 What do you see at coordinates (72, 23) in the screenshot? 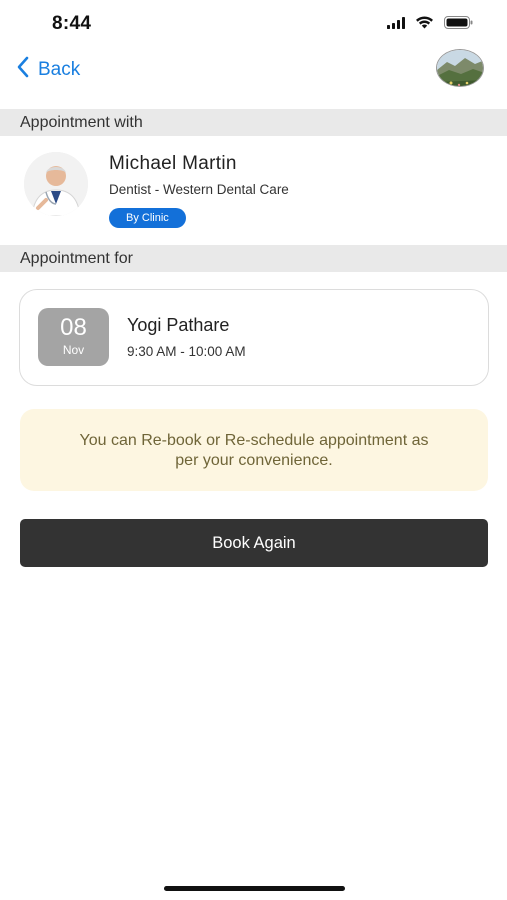
I see `status-time: 8:44` at bounding box center [72, 23].